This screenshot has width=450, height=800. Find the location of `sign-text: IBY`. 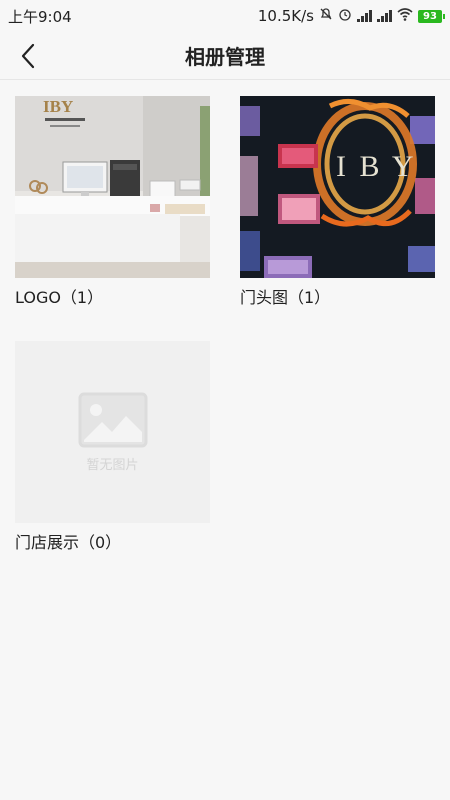

sign-text: IBY is located at coordinates (58, 106).